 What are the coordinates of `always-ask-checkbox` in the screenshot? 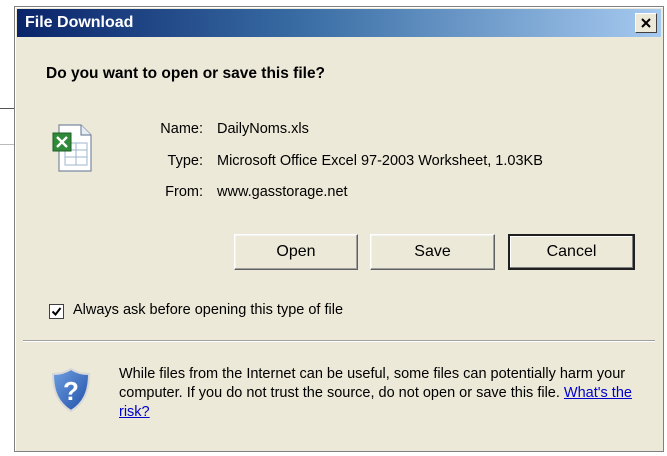 It's located at (56, 311).